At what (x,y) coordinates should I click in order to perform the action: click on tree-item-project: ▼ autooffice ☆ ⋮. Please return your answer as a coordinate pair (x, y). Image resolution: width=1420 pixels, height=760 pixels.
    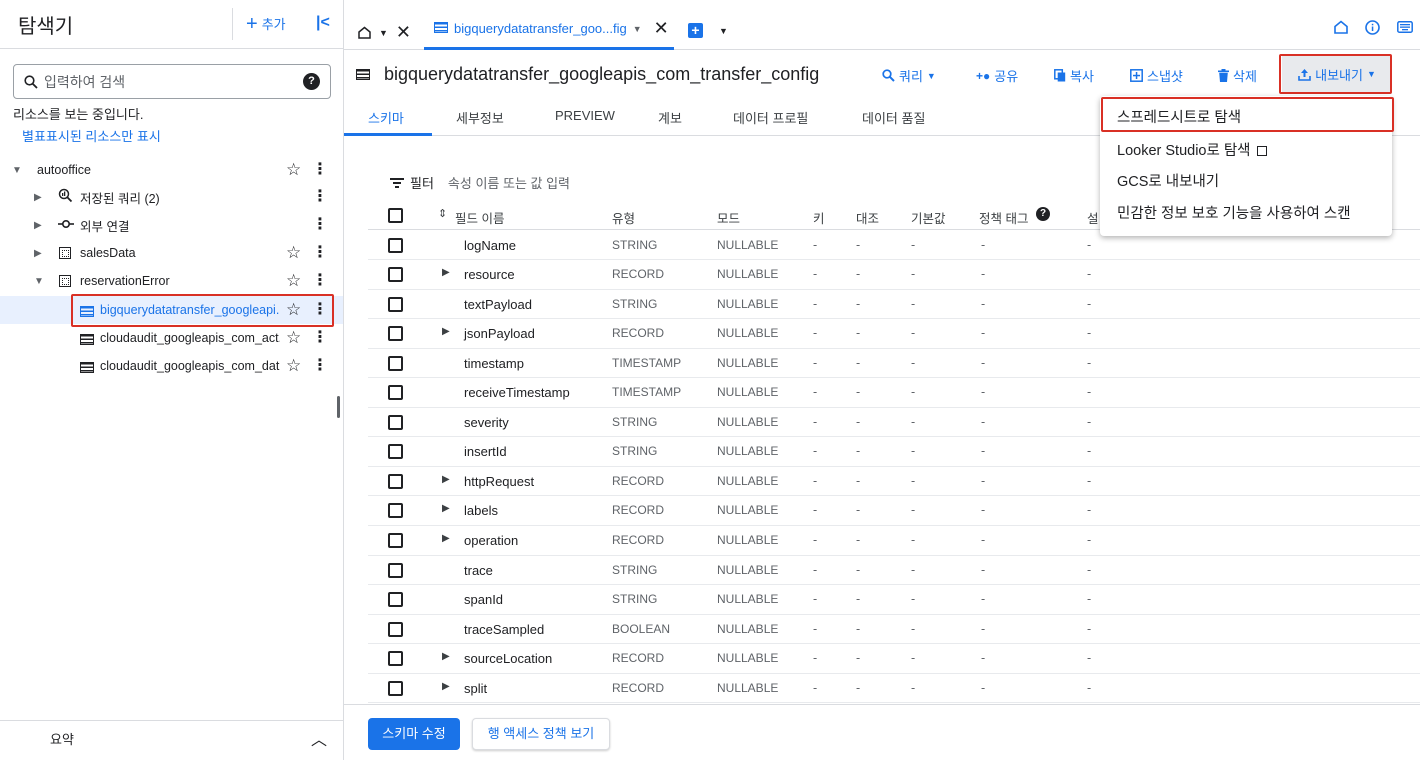
    Looking at the image, I should click on (171, 170).